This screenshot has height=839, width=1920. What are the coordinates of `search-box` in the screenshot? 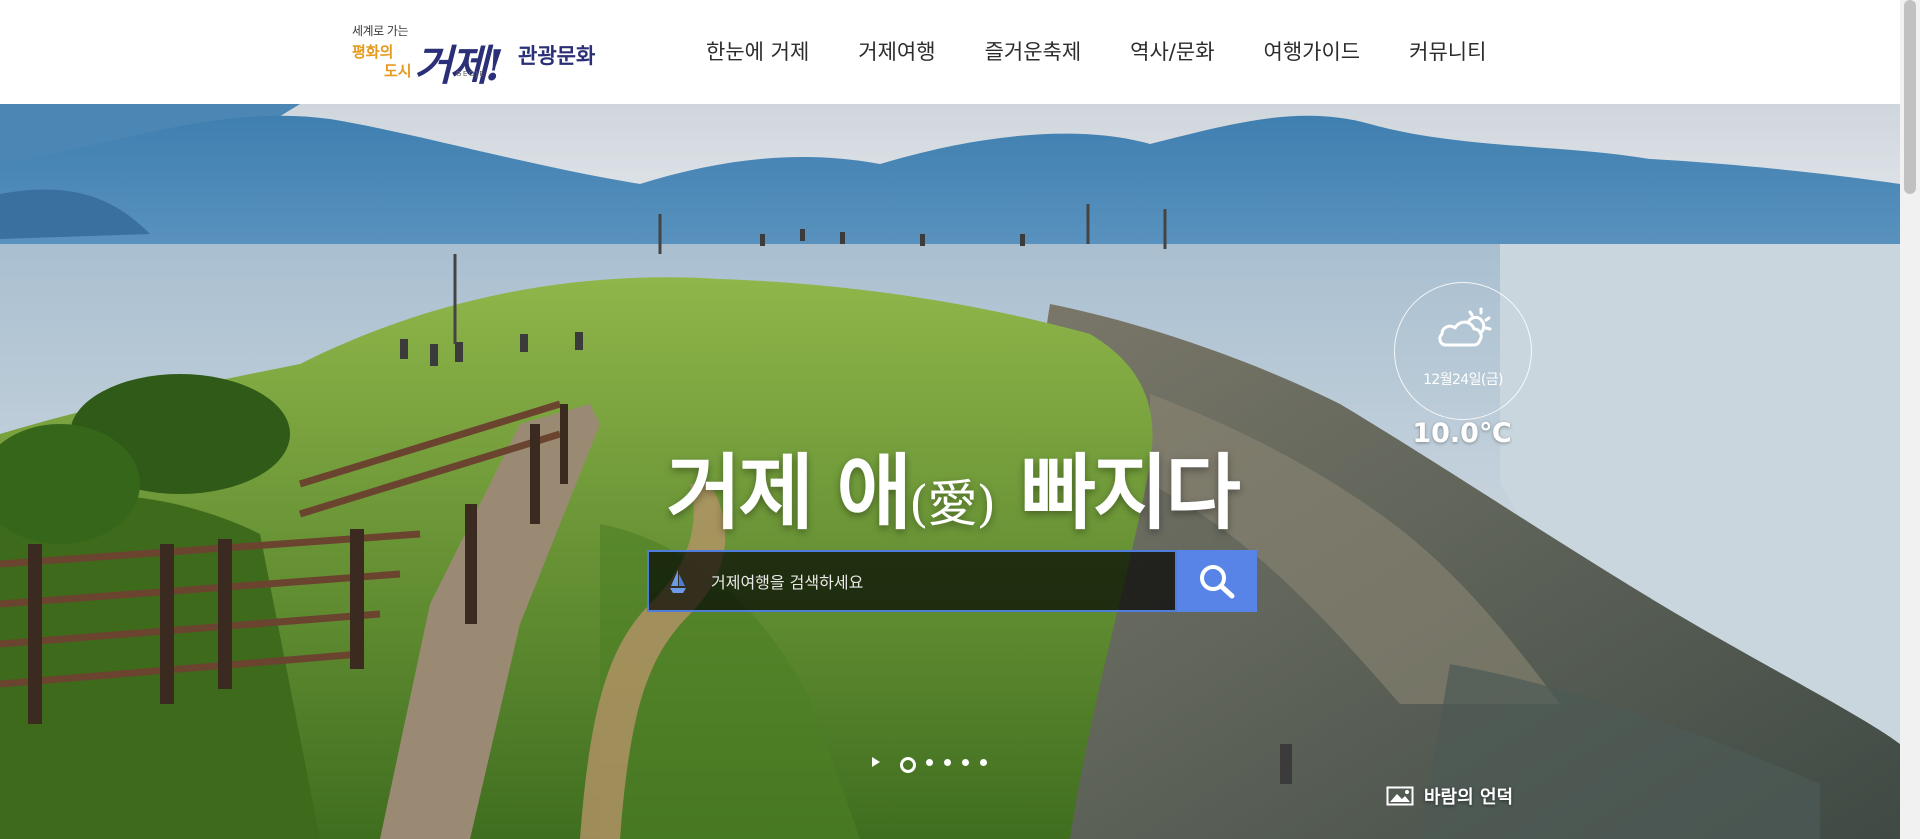 It's located at (912, 581).